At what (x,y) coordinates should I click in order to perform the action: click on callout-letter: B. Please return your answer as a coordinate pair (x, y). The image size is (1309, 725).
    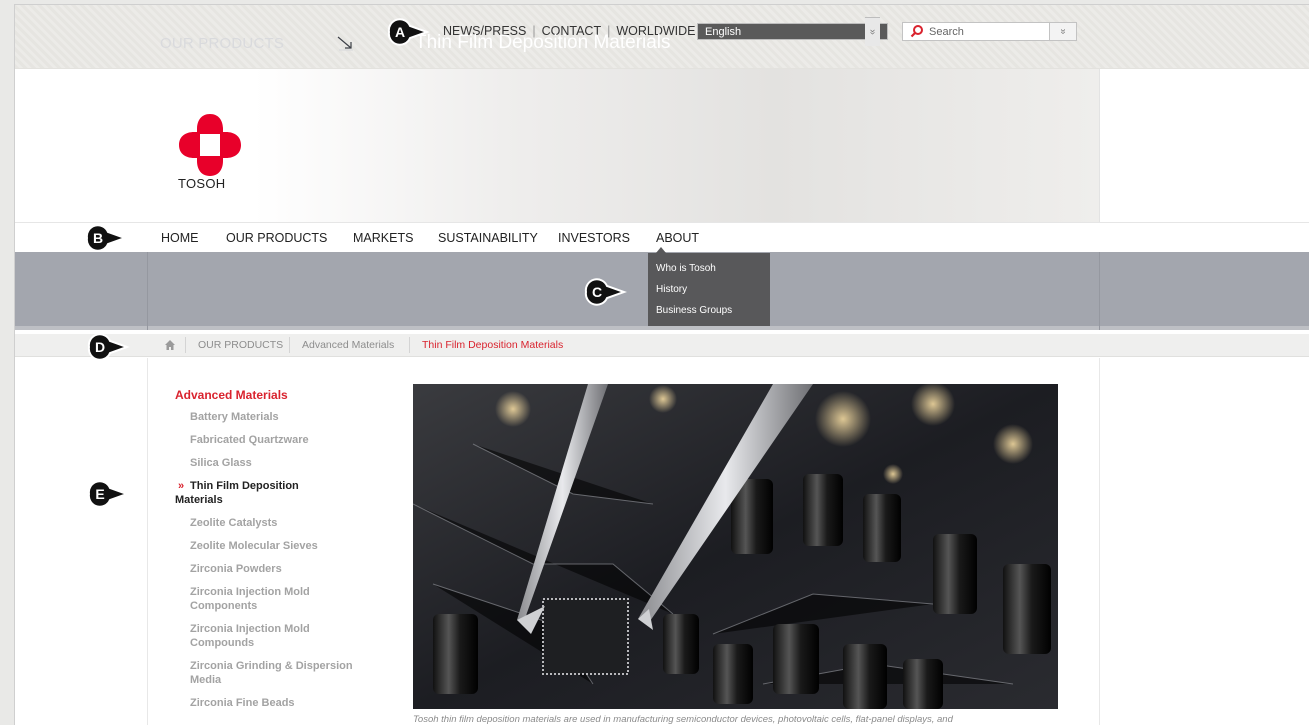
    Looking at the image, I should click on (98, 238).